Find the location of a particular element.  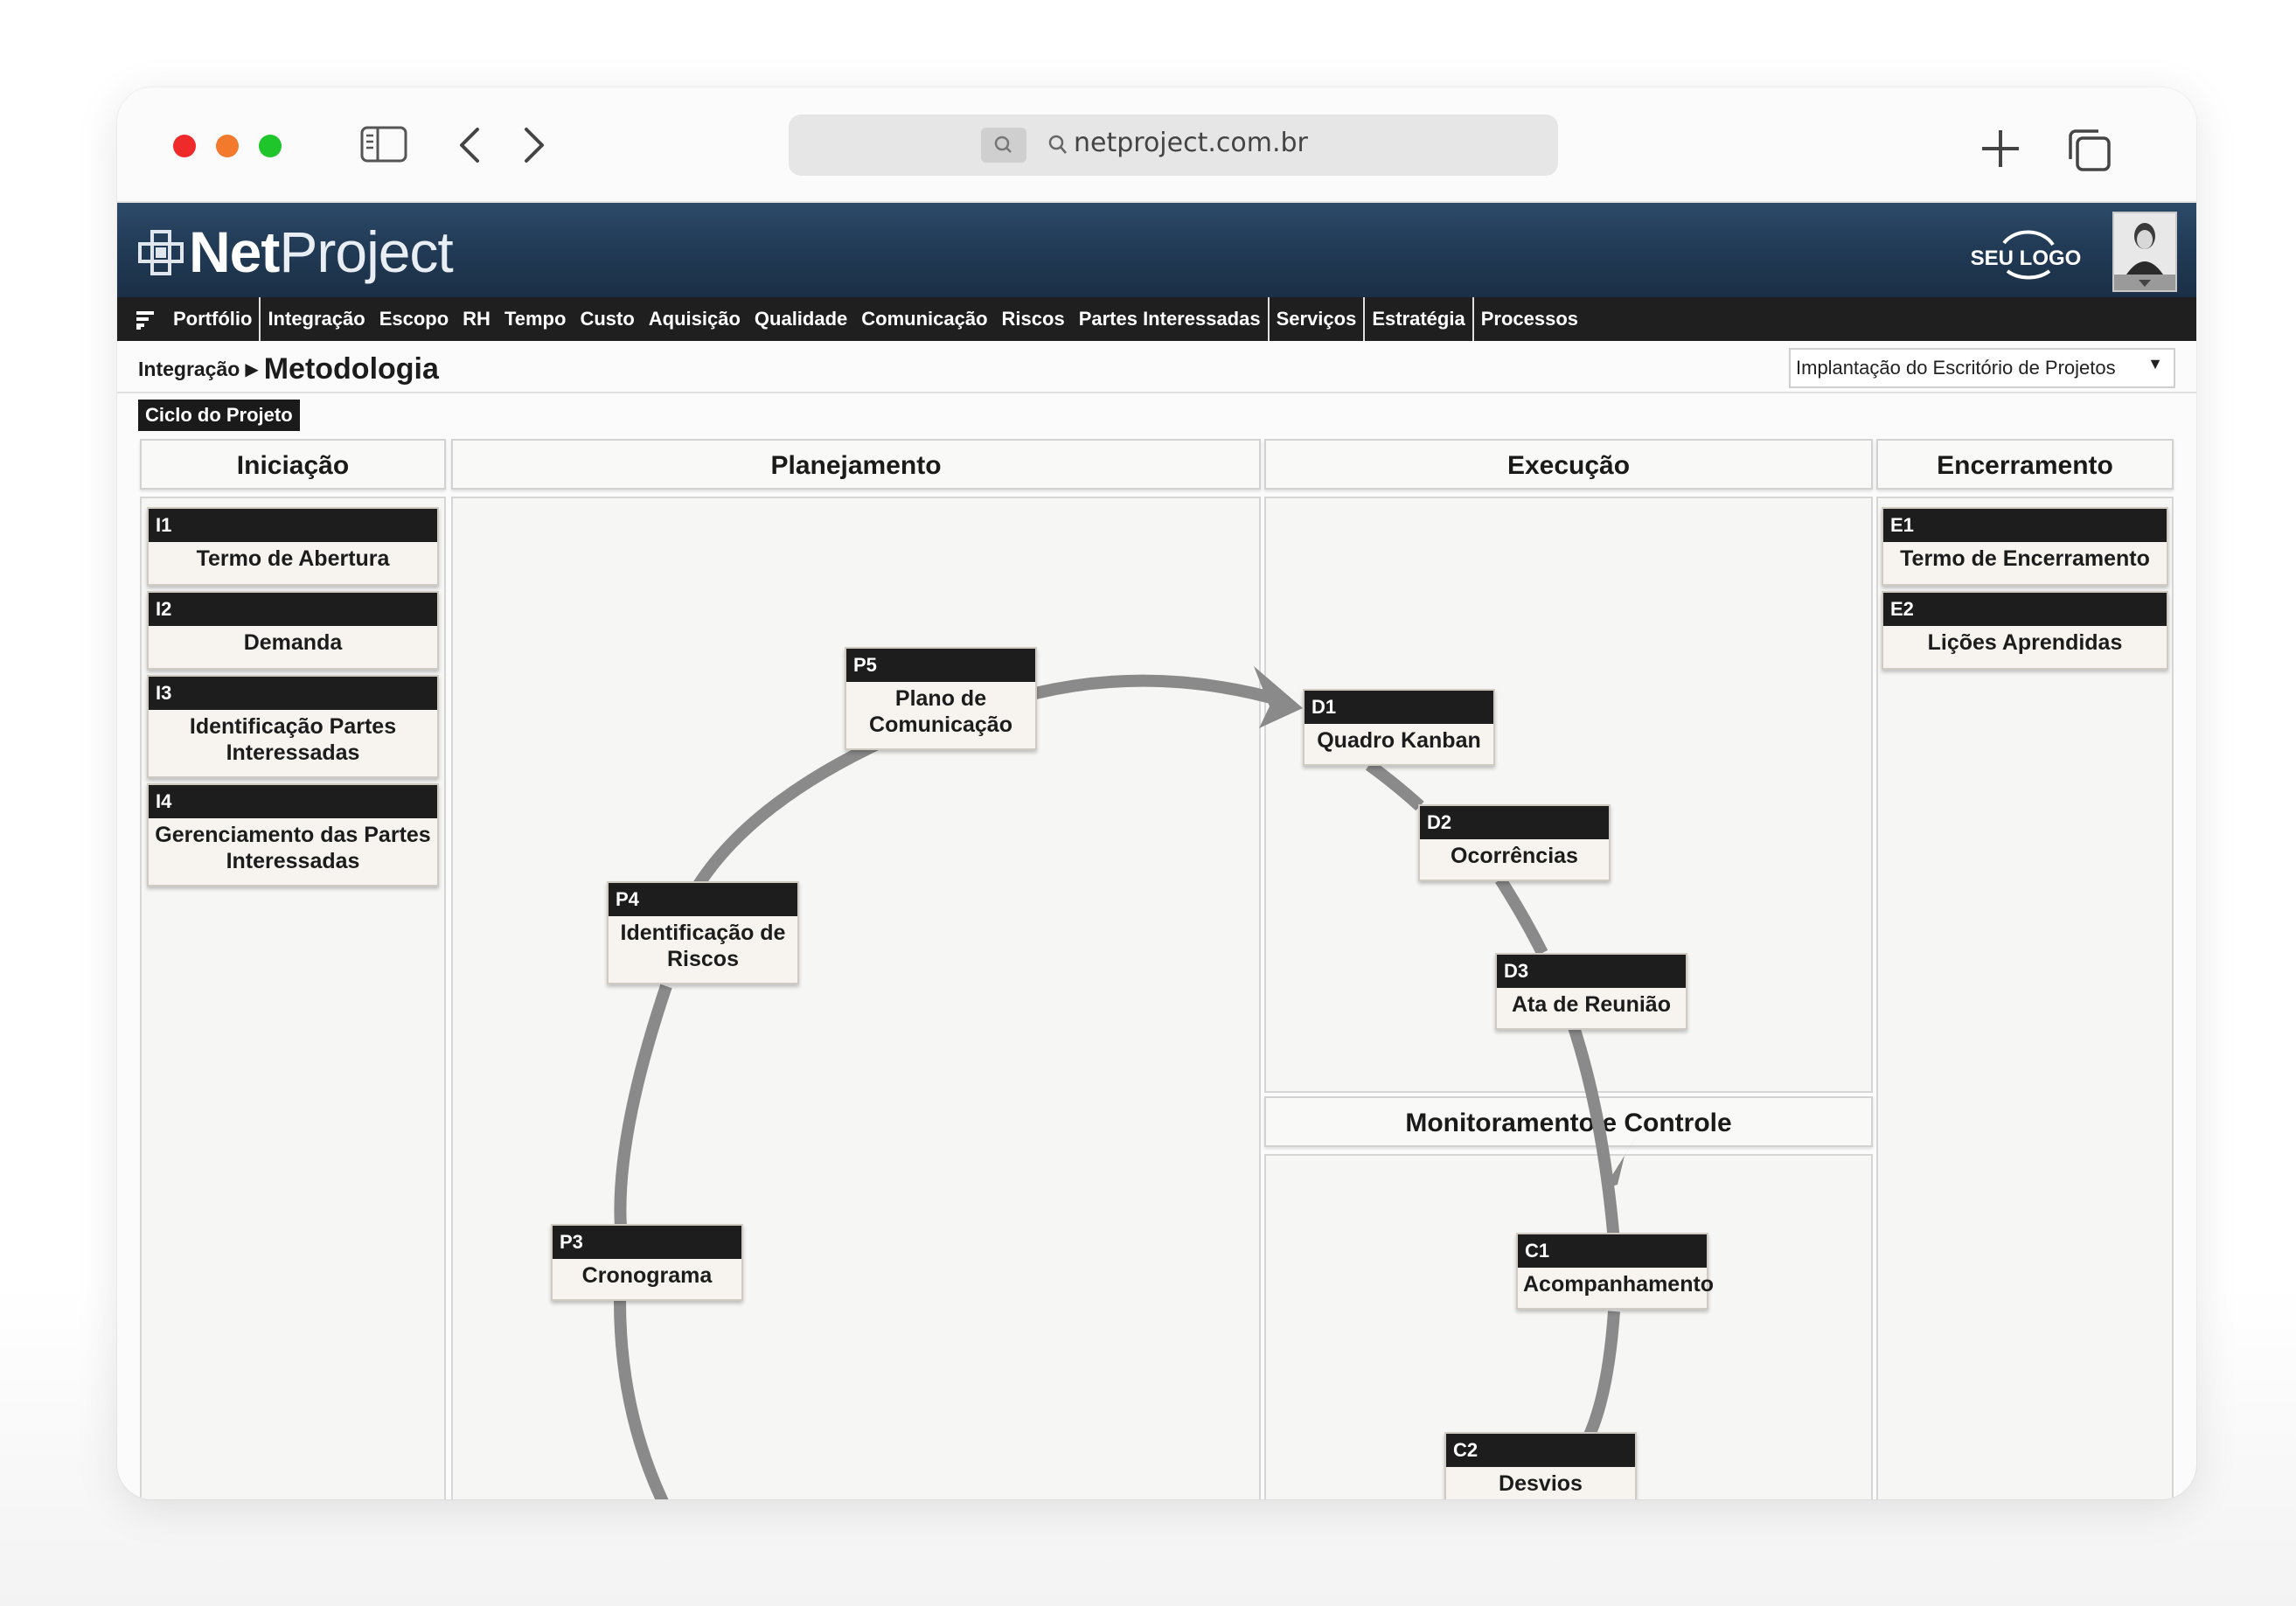

card-code: E1 is located at coordinates (2025, 525).